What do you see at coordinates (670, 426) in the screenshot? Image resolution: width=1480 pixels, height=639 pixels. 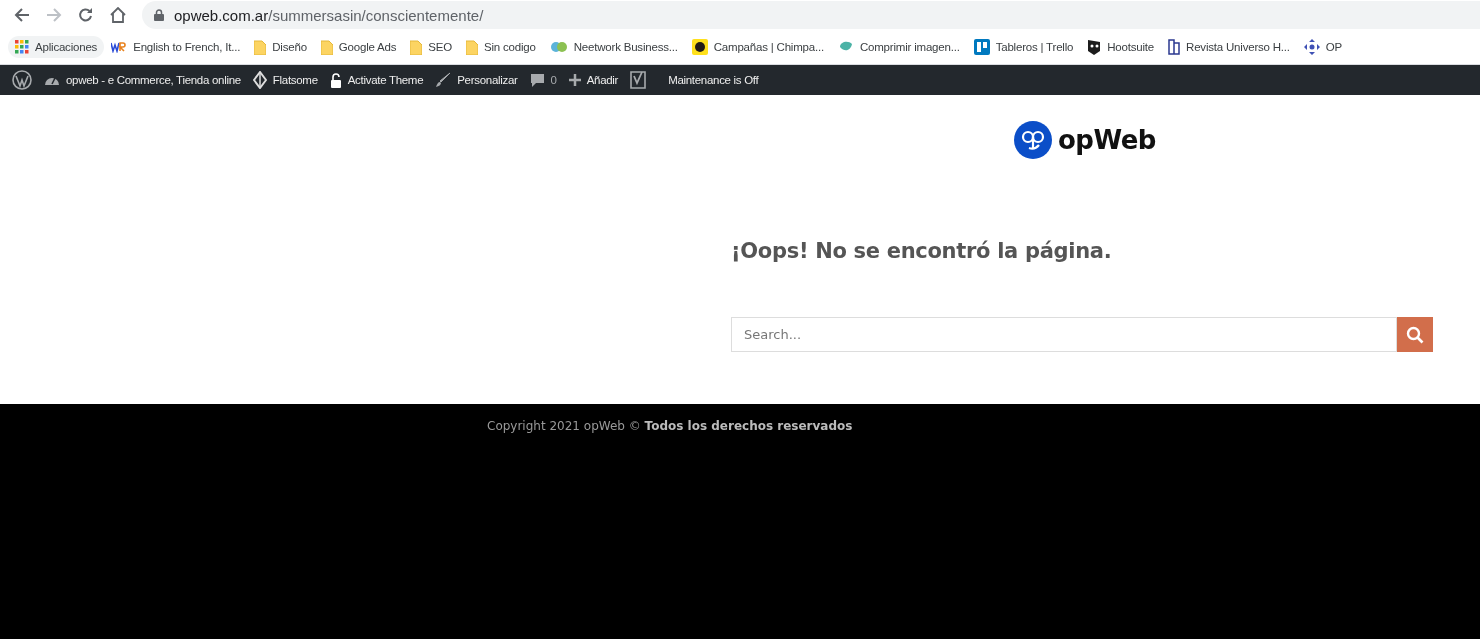 I see `copyright-text: Copyright 2021 opWeb © Todos los derechos reservados` at bounding box center [670, 426].